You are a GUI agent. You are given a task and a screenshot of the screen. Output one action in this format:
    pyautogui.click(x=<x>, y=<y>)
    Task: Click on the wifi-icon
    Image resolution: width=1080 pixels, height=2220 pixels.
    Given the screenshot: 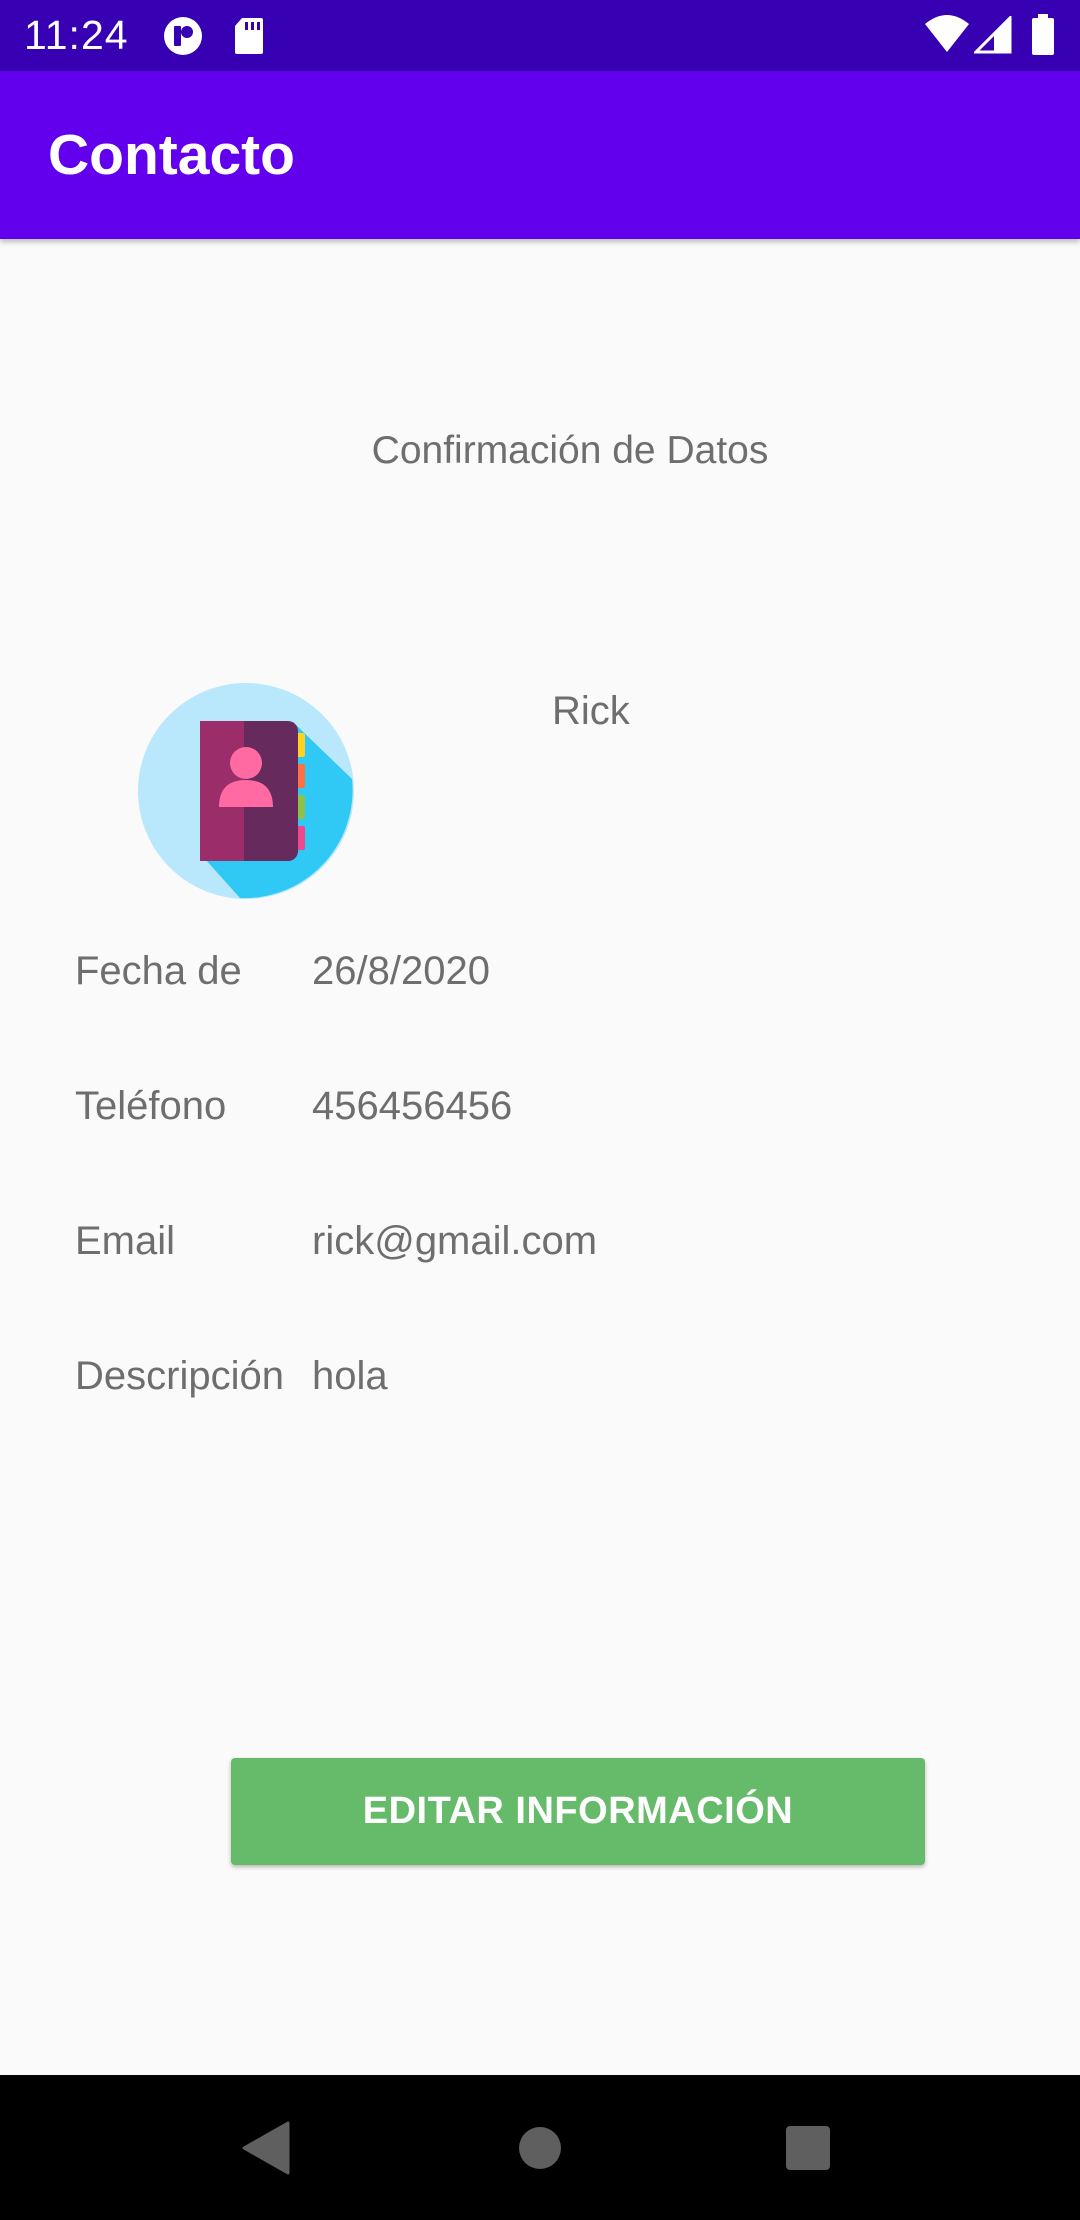 What is the action you would take?
    pyautogui.click(x=947, y=33)
    